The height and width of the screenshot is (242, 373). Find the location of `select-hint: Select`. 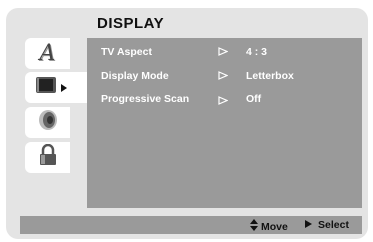

select-hint: Select is located at coordinates (327, 225).